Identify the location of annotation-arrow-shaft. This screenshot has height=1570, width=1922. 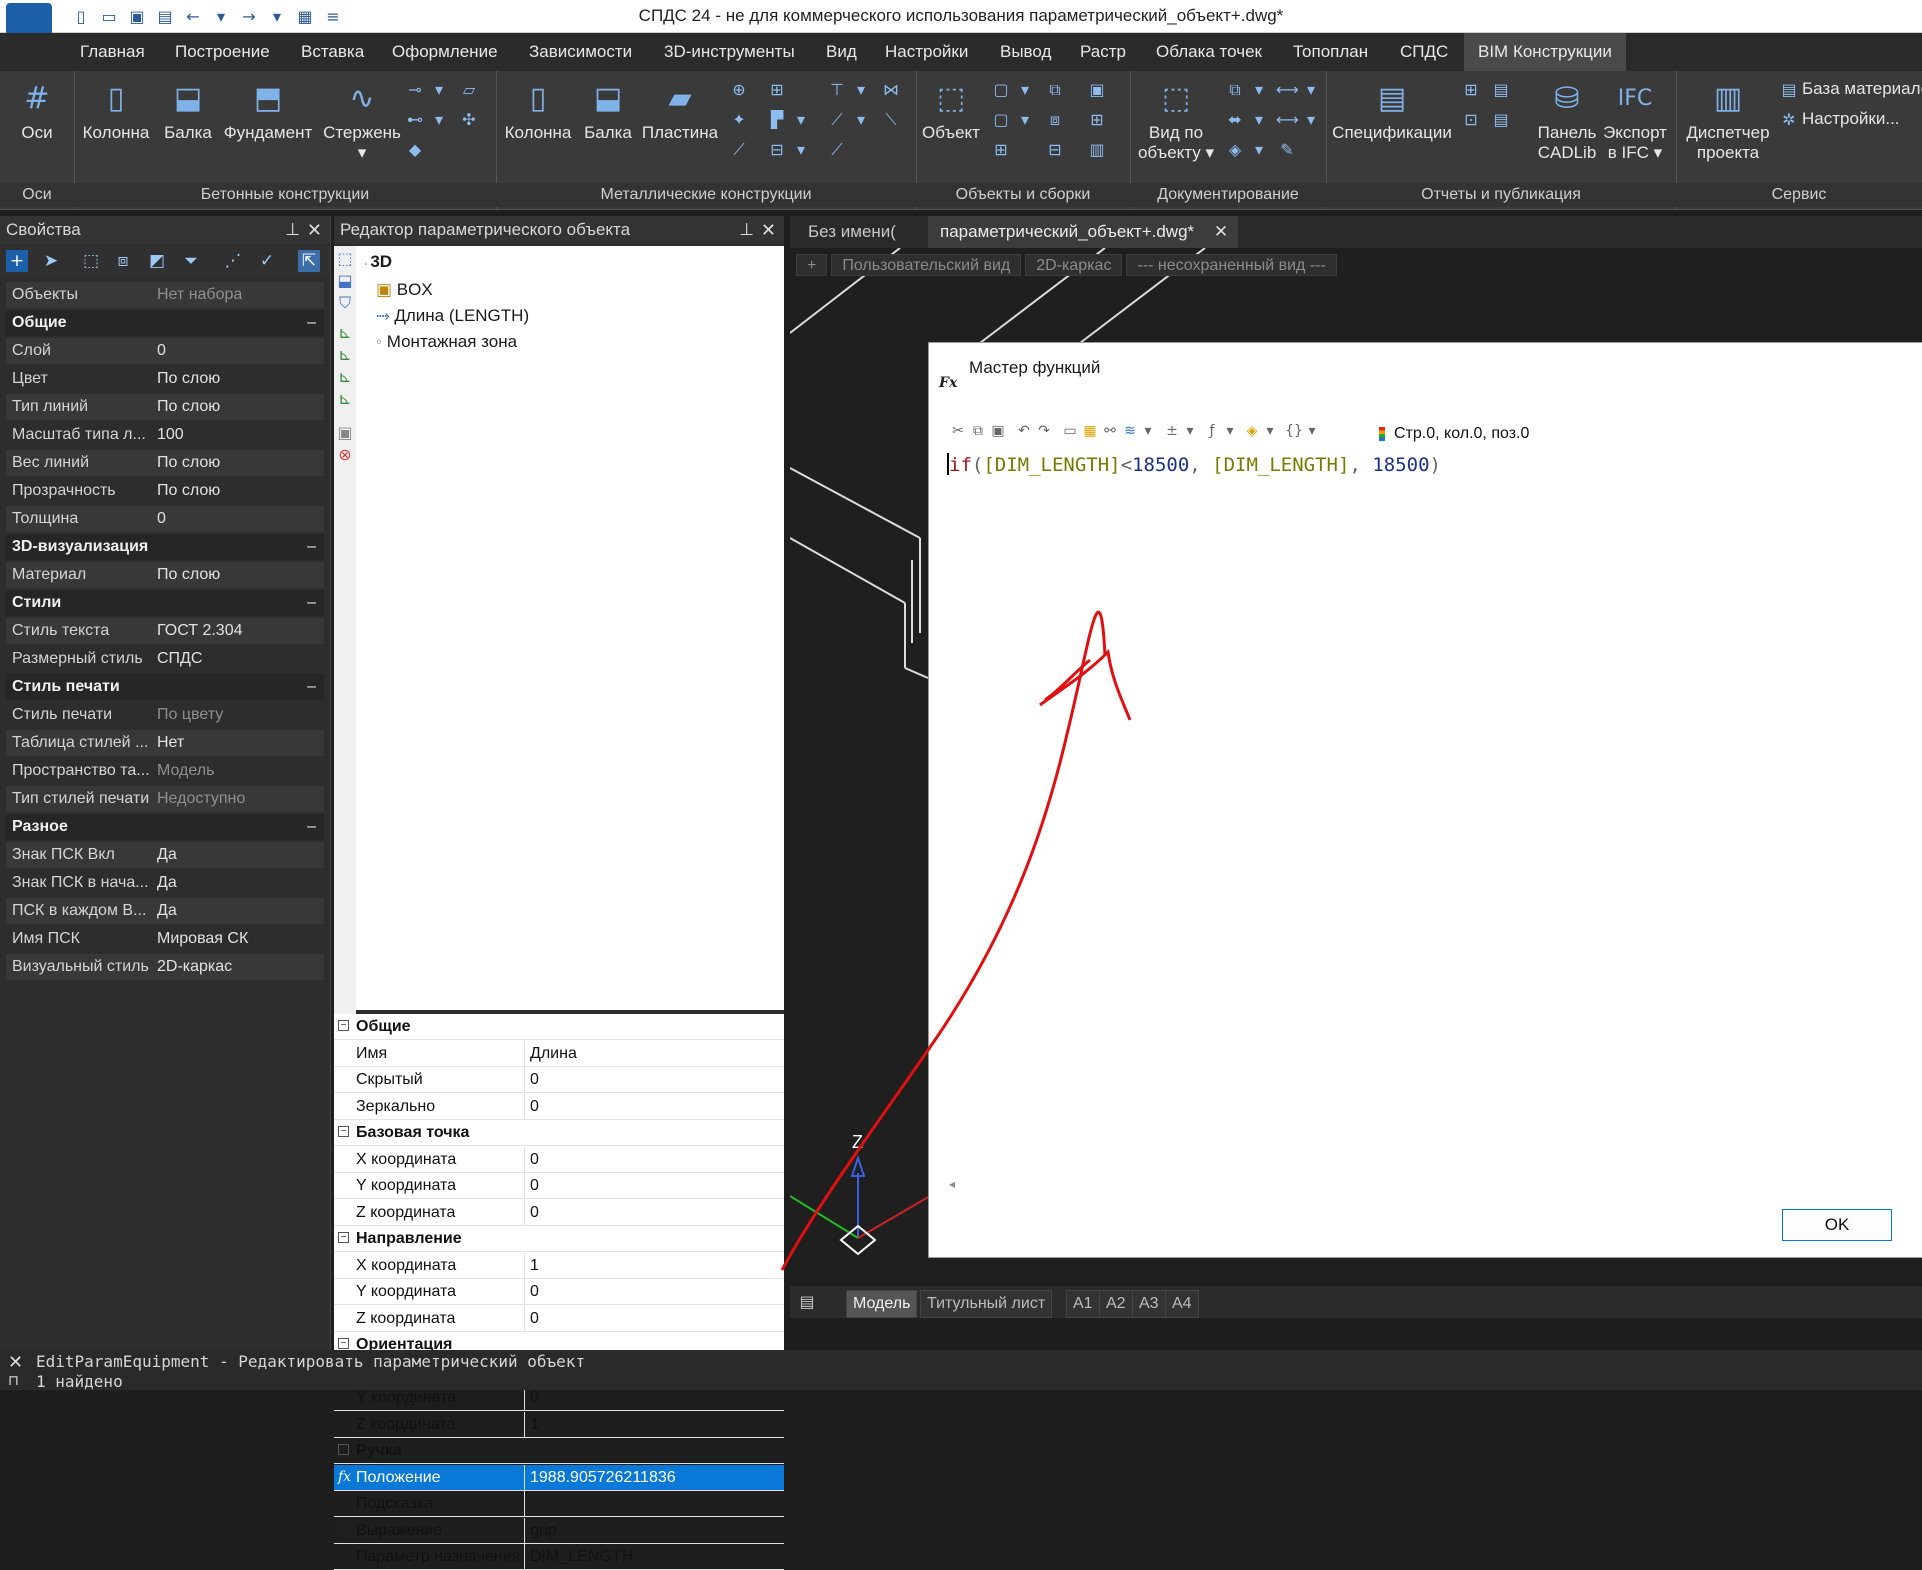
(943, 940).